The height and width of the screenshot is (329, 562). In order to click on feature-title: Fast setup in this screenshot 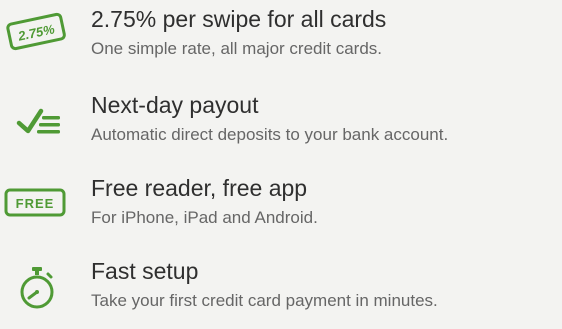, I will do `click(145, 271)`.